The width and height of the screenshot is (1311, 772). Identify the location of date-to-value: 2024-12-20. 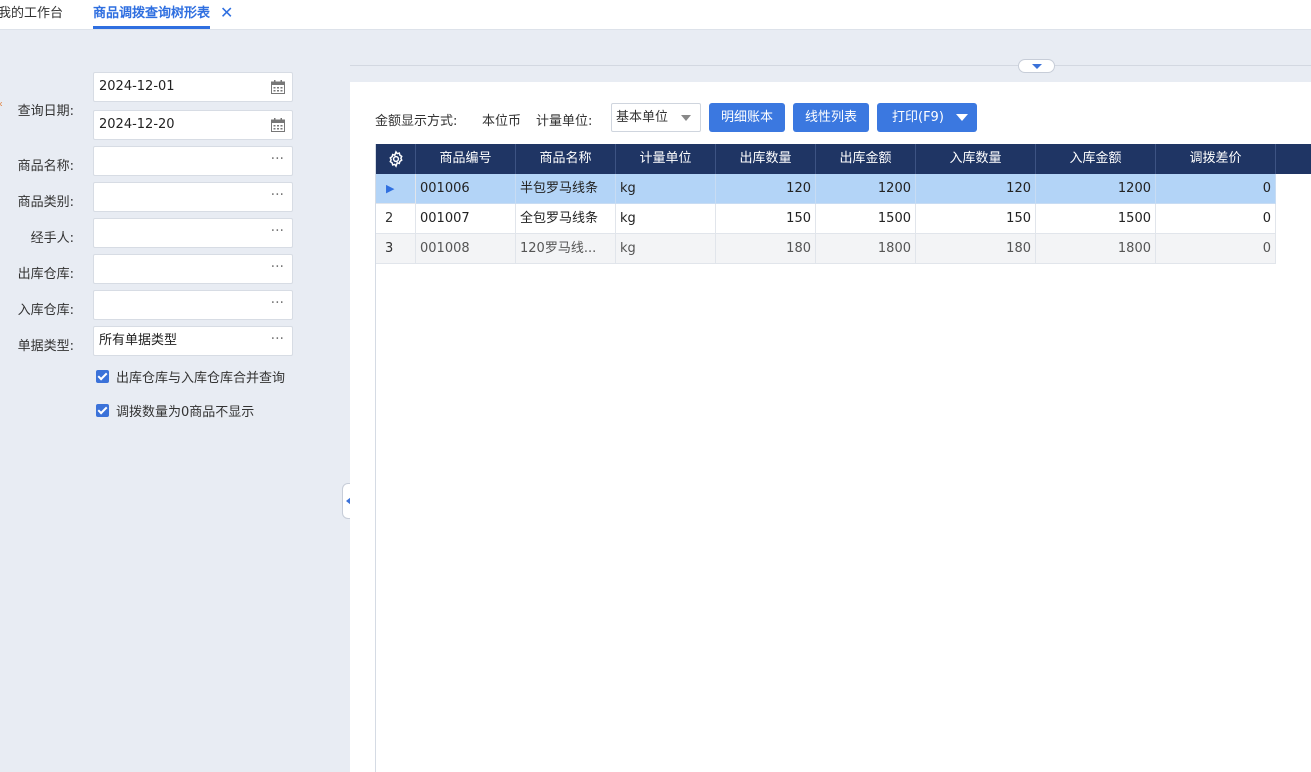
(137, 124).